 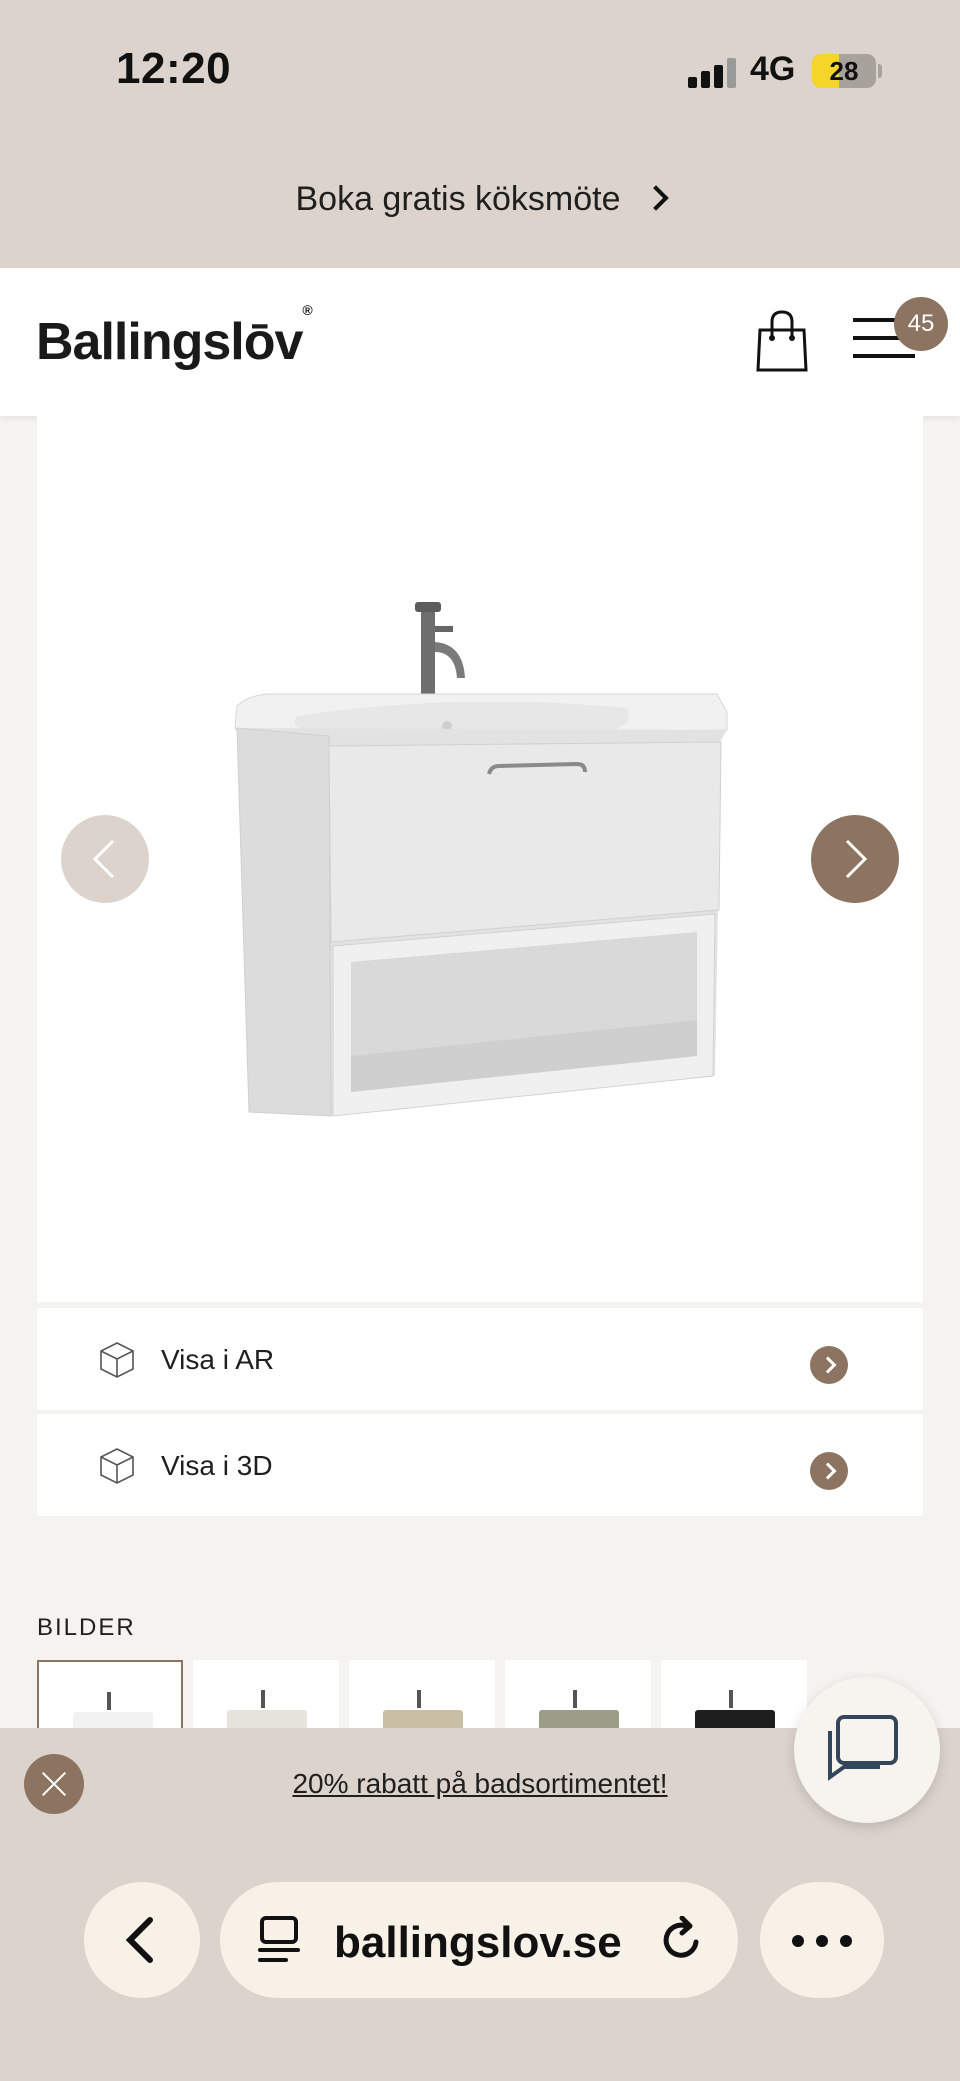 I want to click on view-ar-row: Visa i AR, so click(x=480, y=1359).